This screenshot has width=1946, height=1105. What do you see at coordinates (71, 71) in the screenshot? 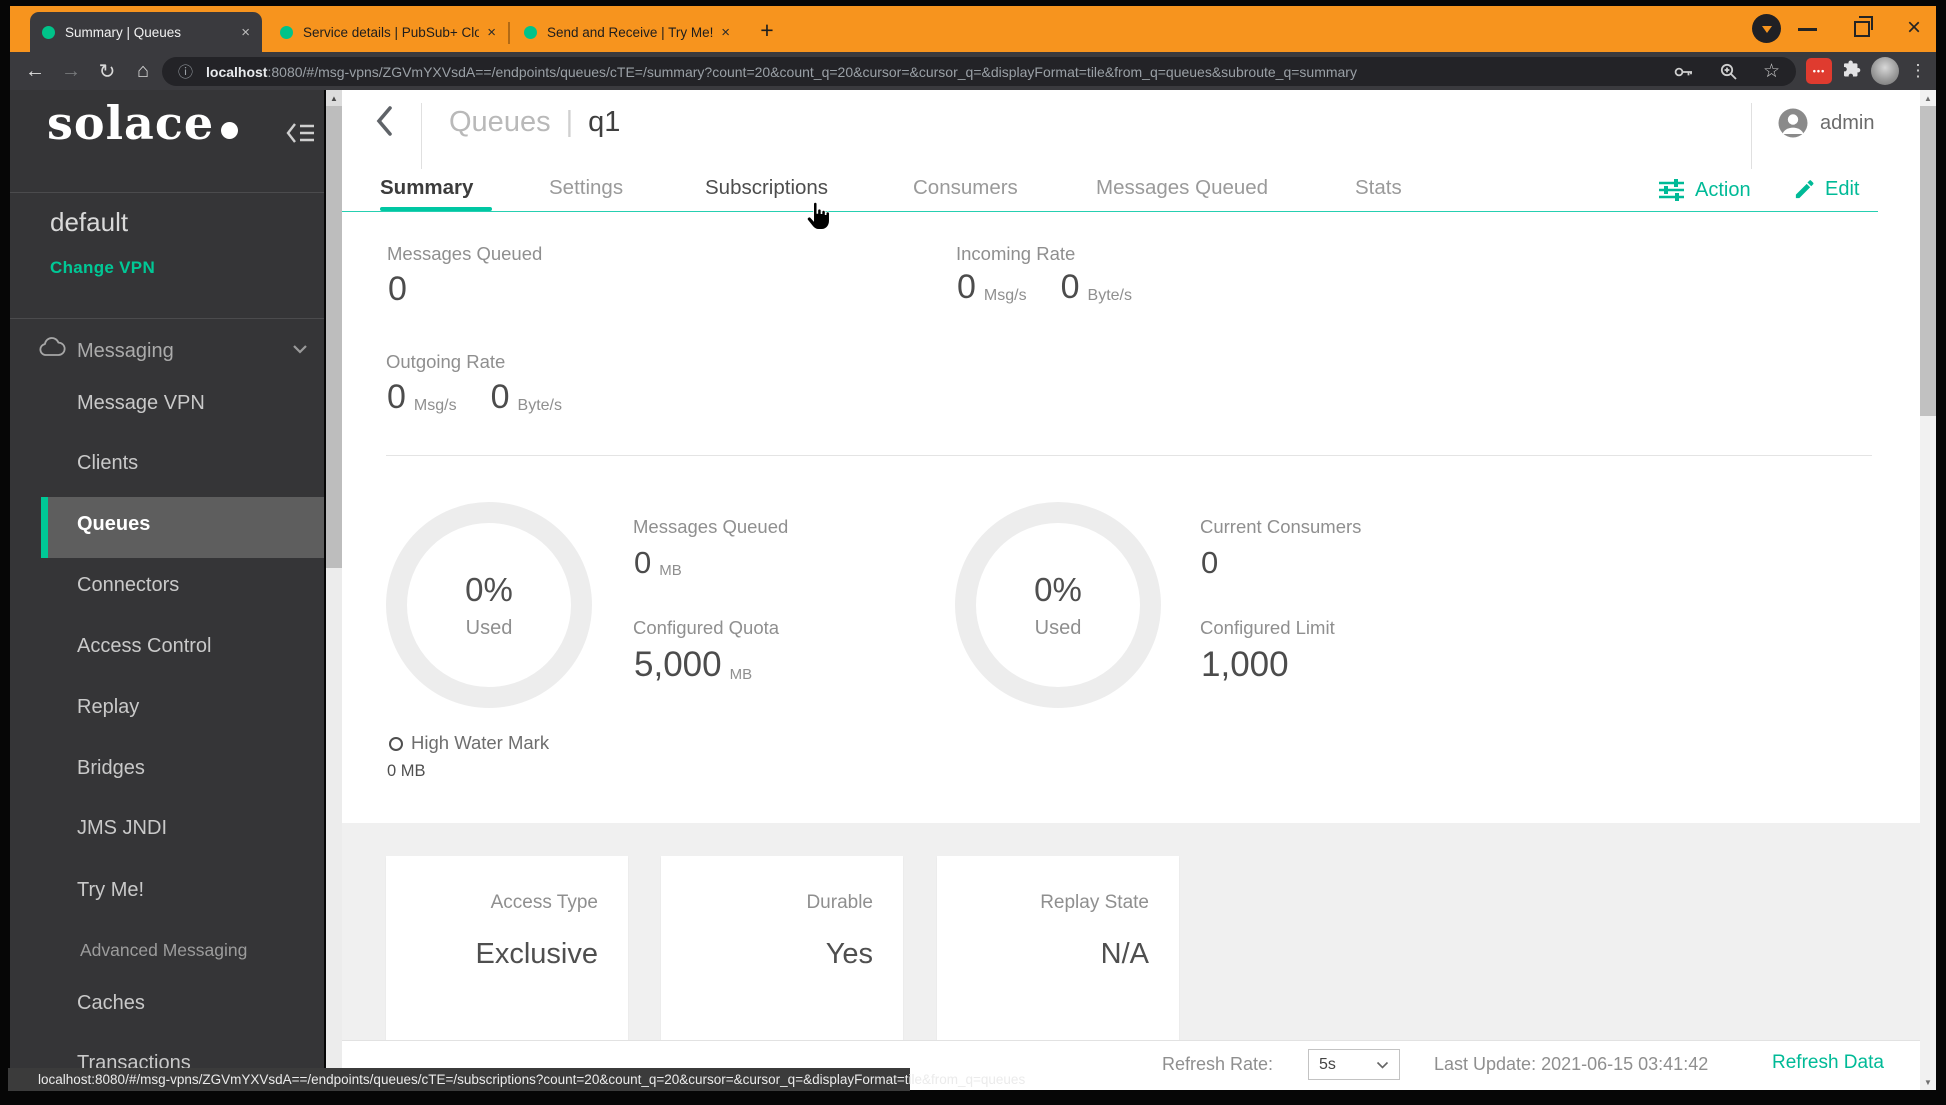
I see `forward-icon: →` at bounding box center [71, 71].